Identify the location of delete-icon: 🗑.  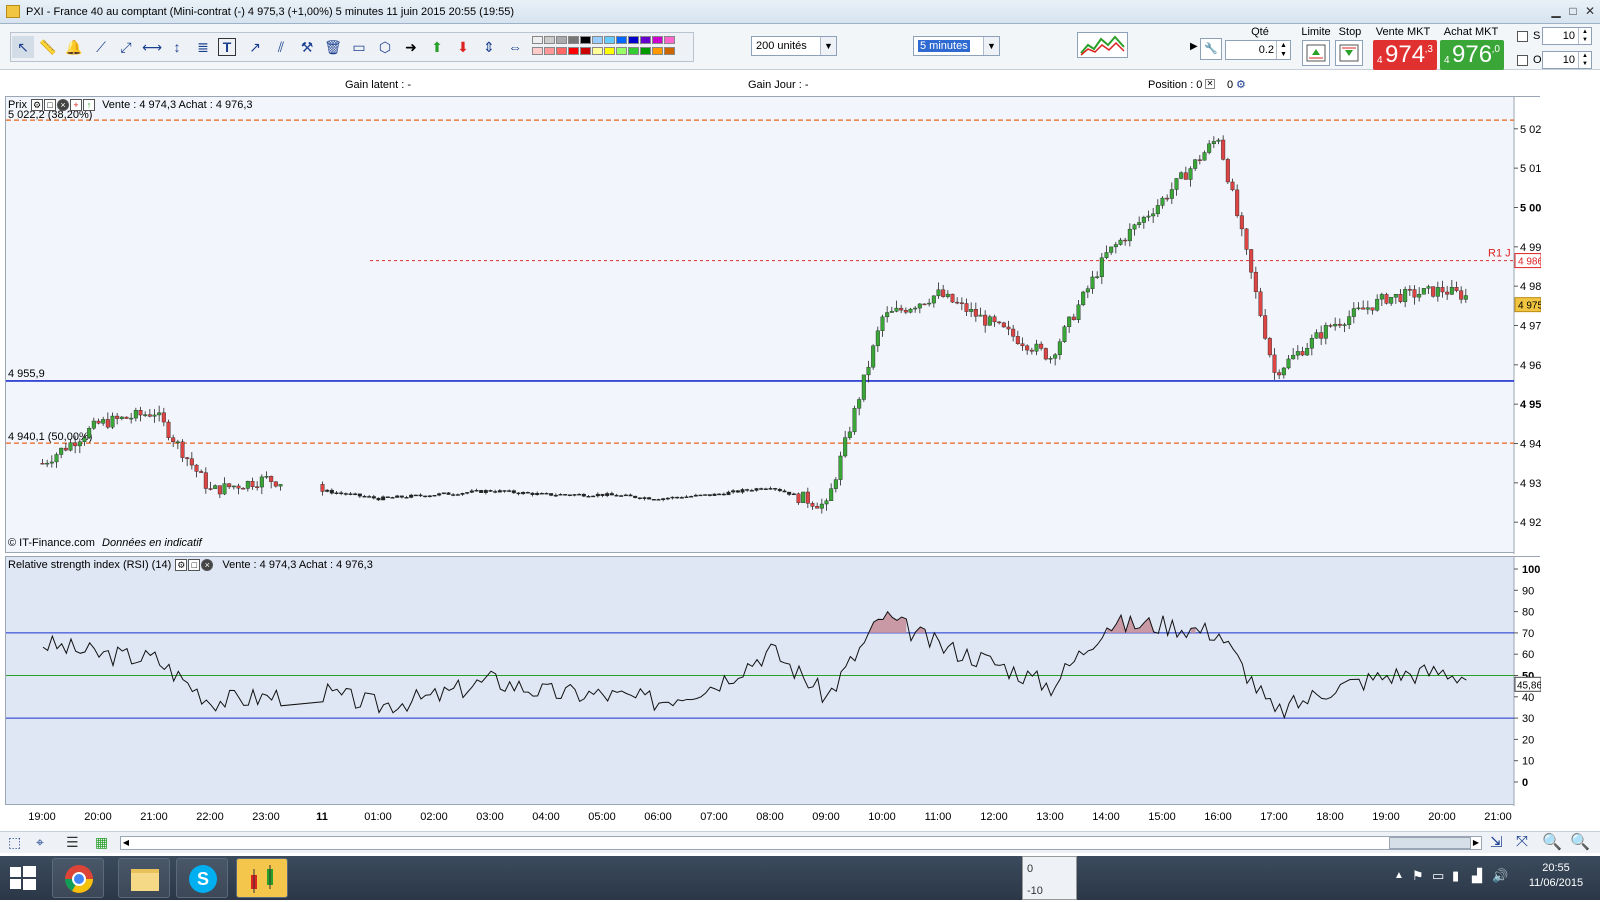
(333, 47).